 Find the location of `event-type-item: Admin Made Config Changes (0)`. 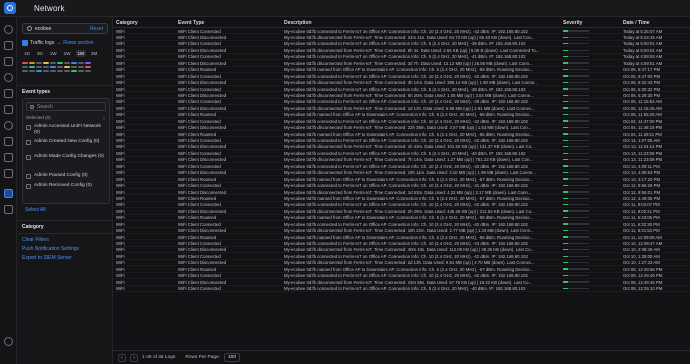

event-type-item: Admin Made Config Changes (0) is located at coordinates (67, 157).